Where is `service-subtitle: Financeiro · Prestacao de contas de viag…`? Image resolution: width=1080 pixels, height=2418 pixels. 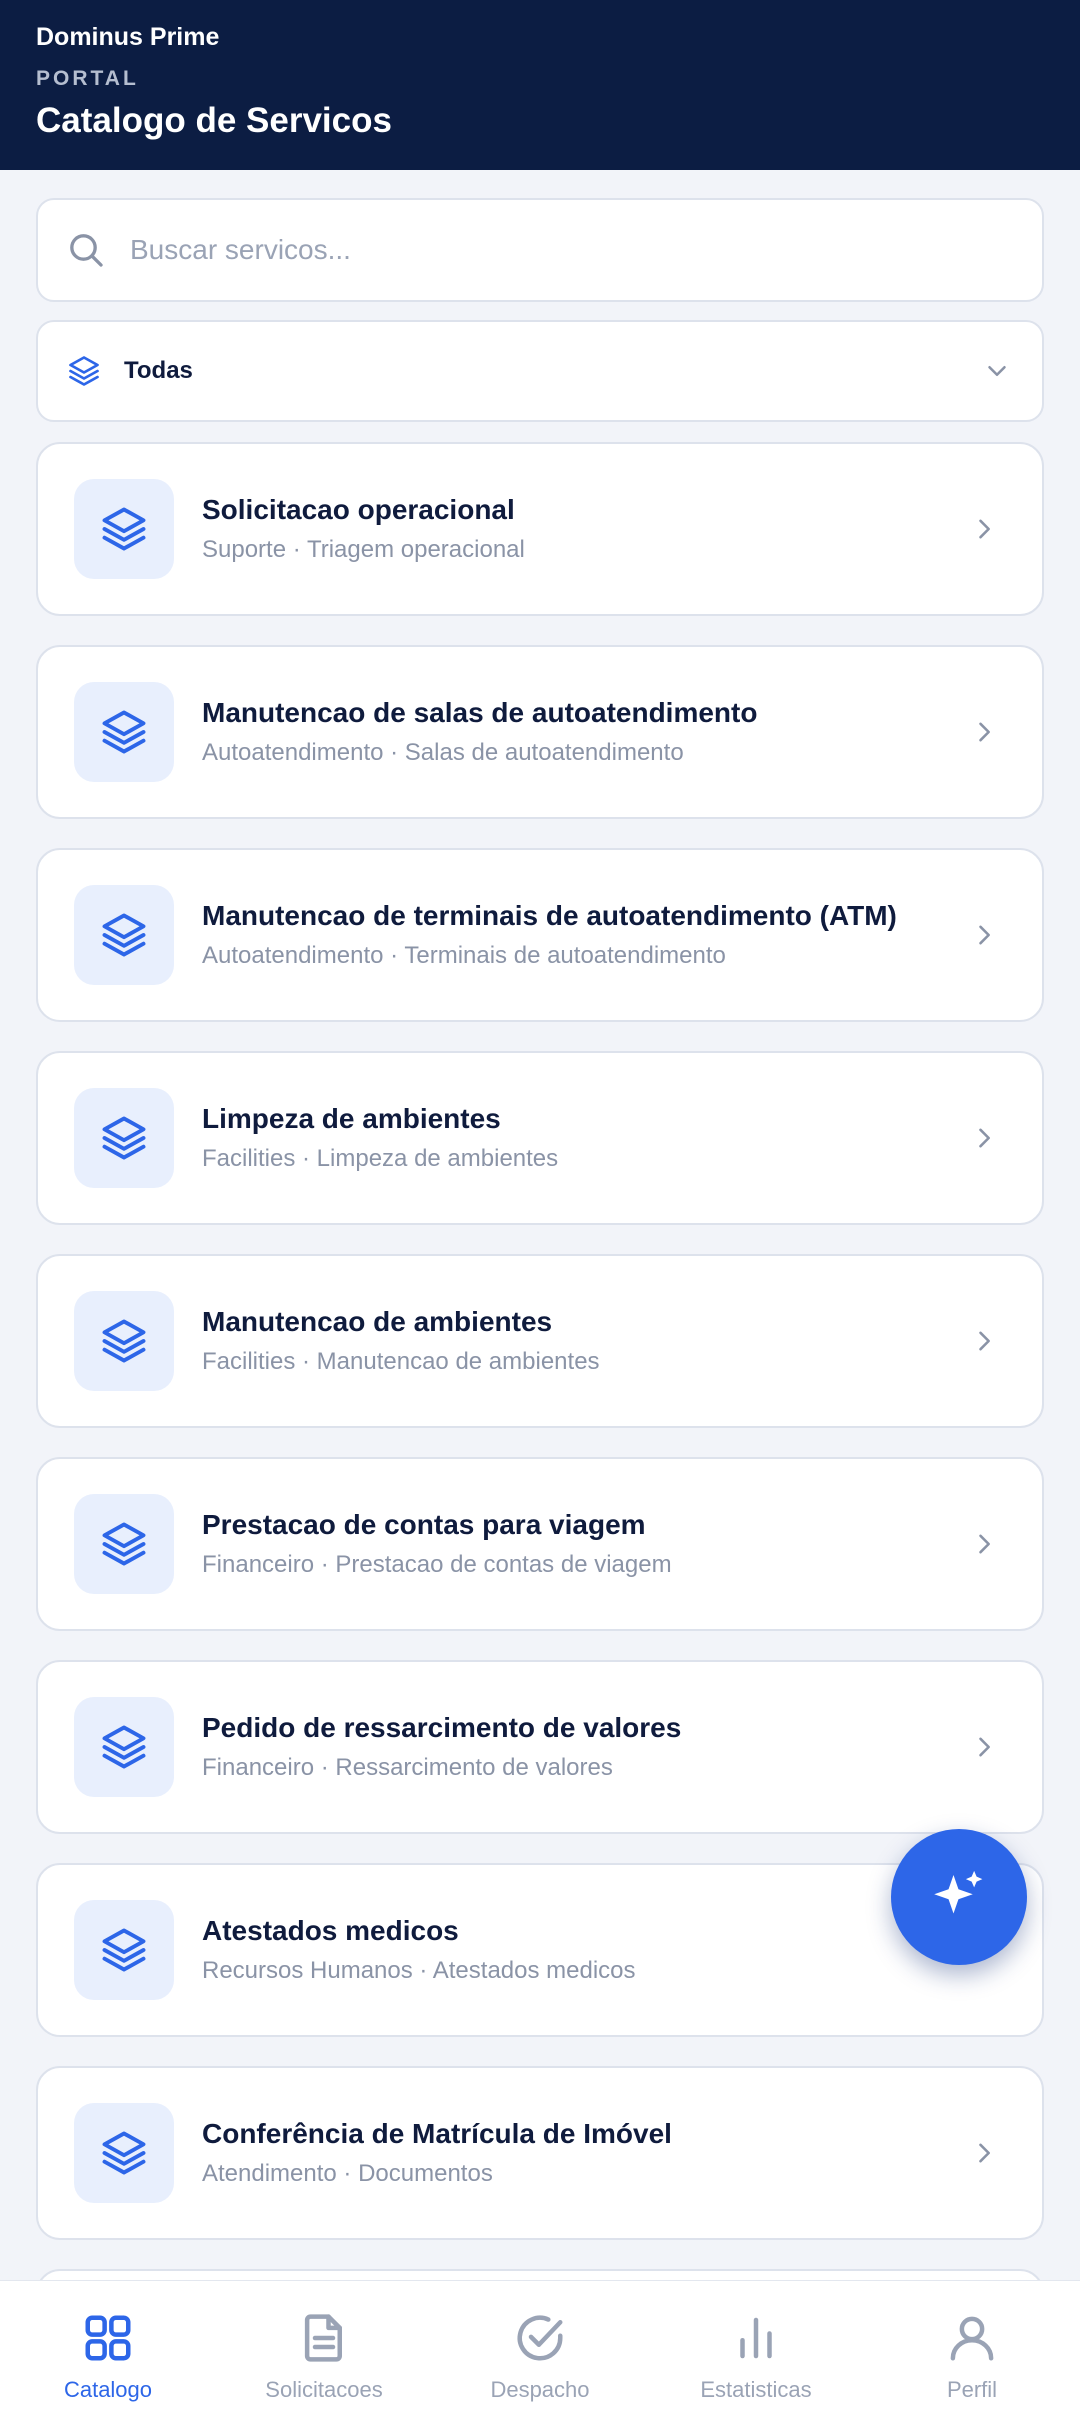
service-subtitle: Financeiro · Prestacao de contas de viag… is located at coordinates (437, 1564).